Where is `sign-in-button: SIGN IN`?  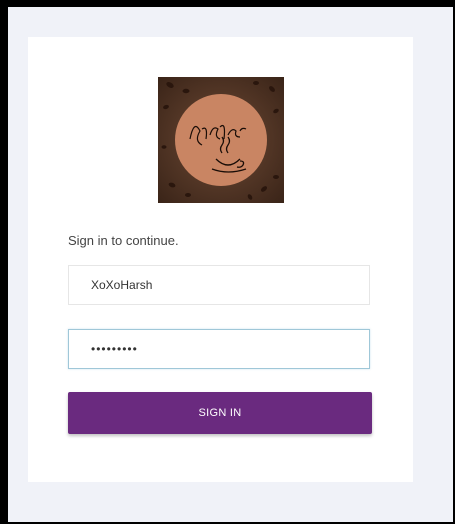 sign-in-button: SIGN IN is located at coordinates (220, 413).